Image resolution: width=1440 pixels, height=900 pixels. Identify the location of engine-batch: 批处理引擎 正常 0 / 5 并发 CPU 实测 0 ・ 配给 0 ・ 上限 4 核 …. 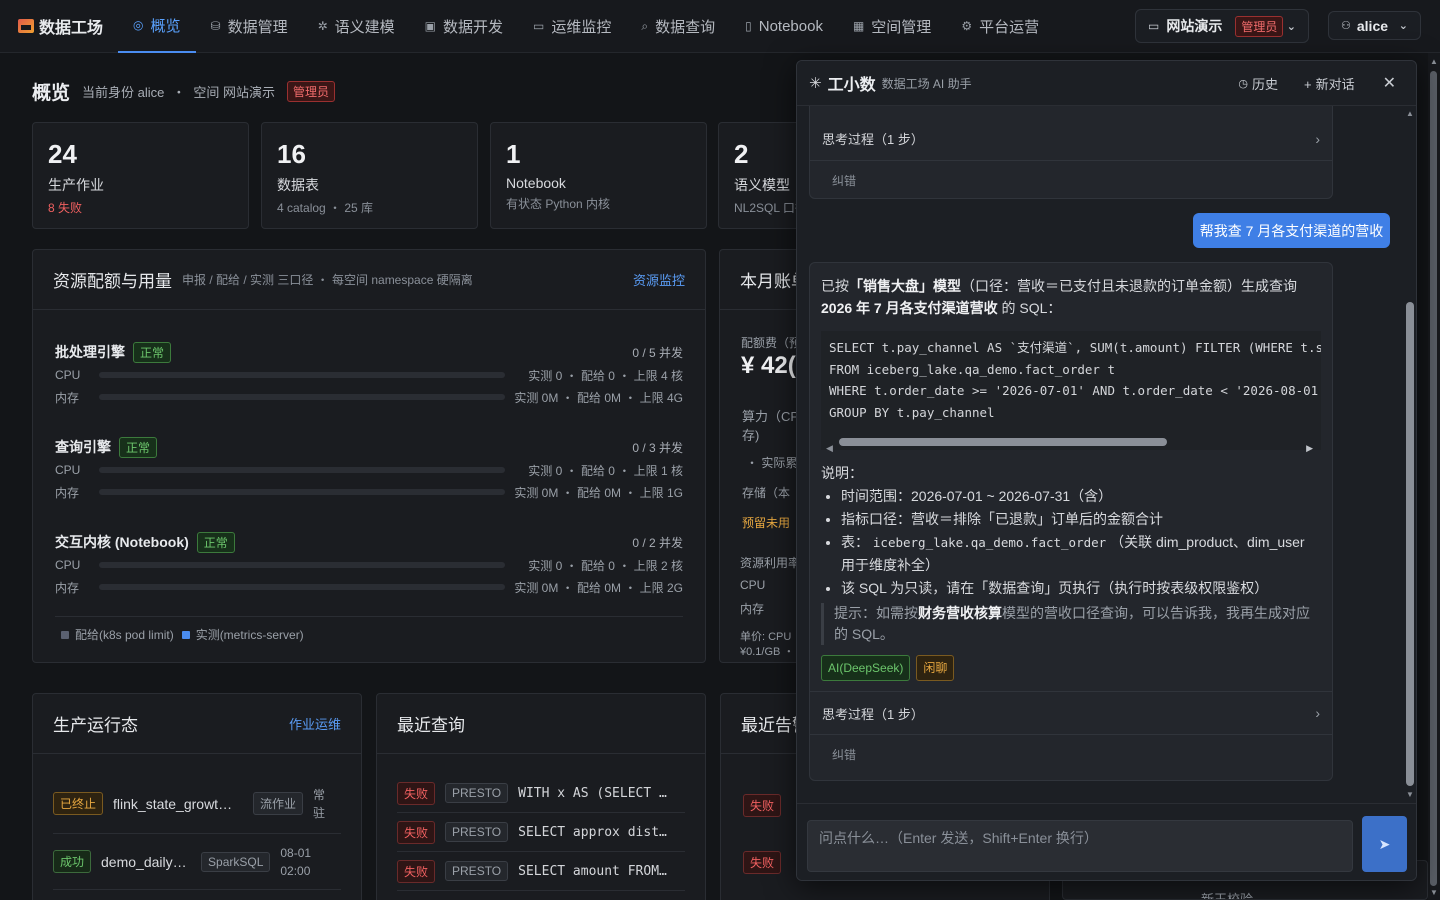
(369, 374).